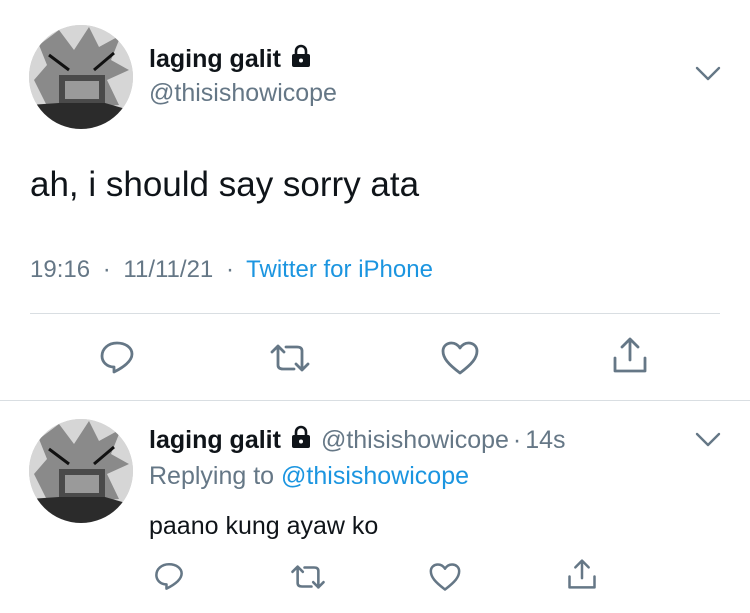 The image size is (750, 613). I want to click on divider, so click(375, 313).